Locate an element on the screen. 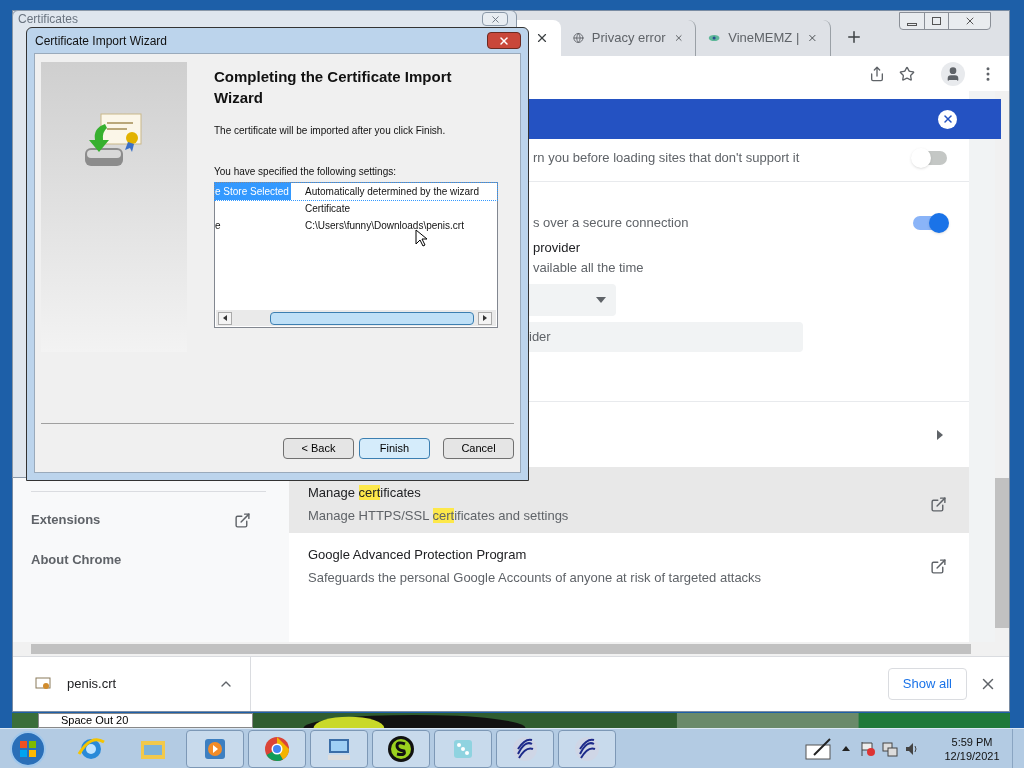  tab-title: VineMEMZ | is located at coordinates (764, 38).